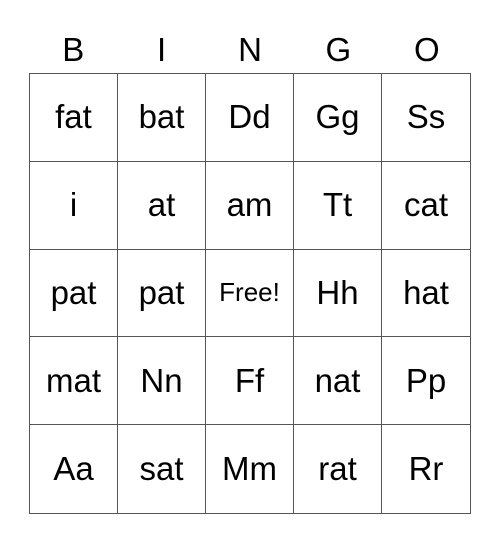 This screenshot has width=500, height=544. Describe the element at coordinates (338, 469) in the screenshot. I see `bingo-cell: rat` at that location.